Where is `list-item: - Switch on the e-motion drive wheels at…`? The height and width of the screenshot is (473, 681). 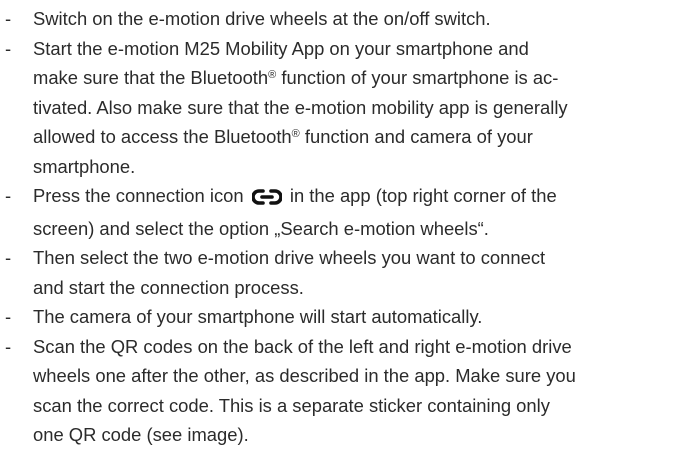
list-item: - Switch on the e-motion drive wheels at… is located at coordinates (340, 19).